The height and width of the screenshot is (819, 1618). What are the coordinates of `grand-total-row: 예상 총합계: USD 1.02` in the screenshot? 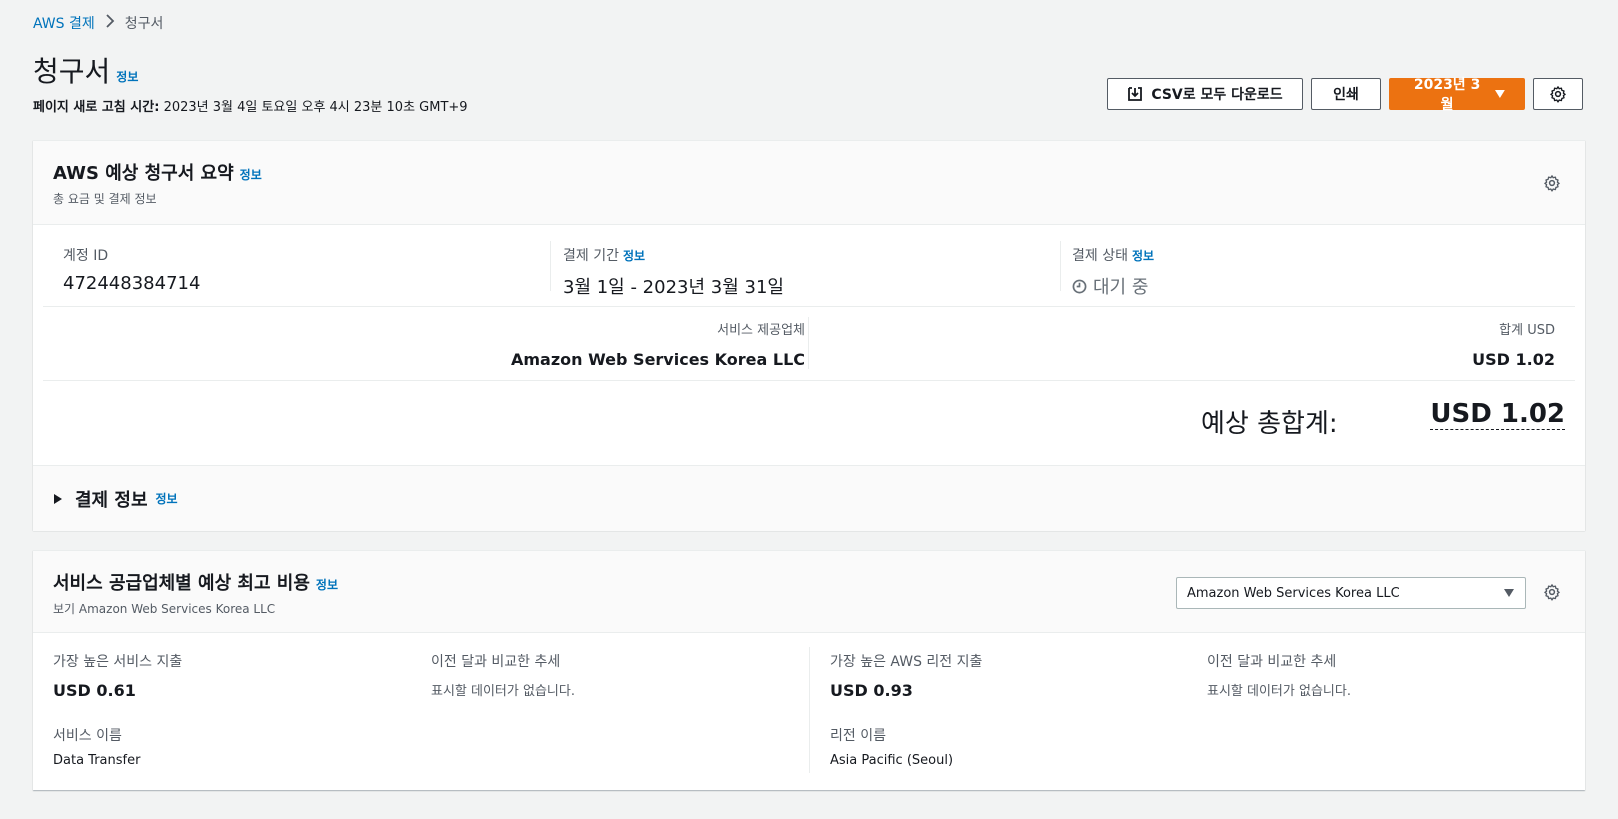 It's located at (809, 423).